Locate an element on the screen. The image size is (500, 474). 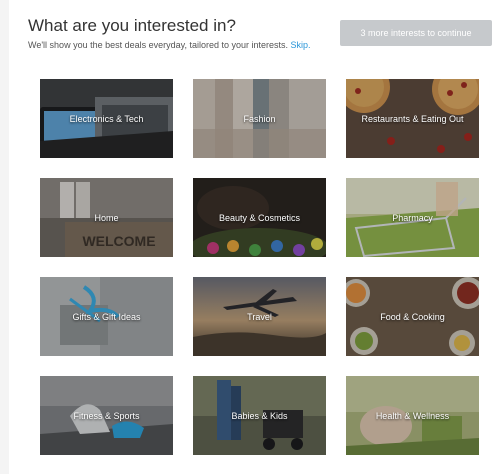
tile-label: Electronics & Tech is located at coordinates (106, 118).